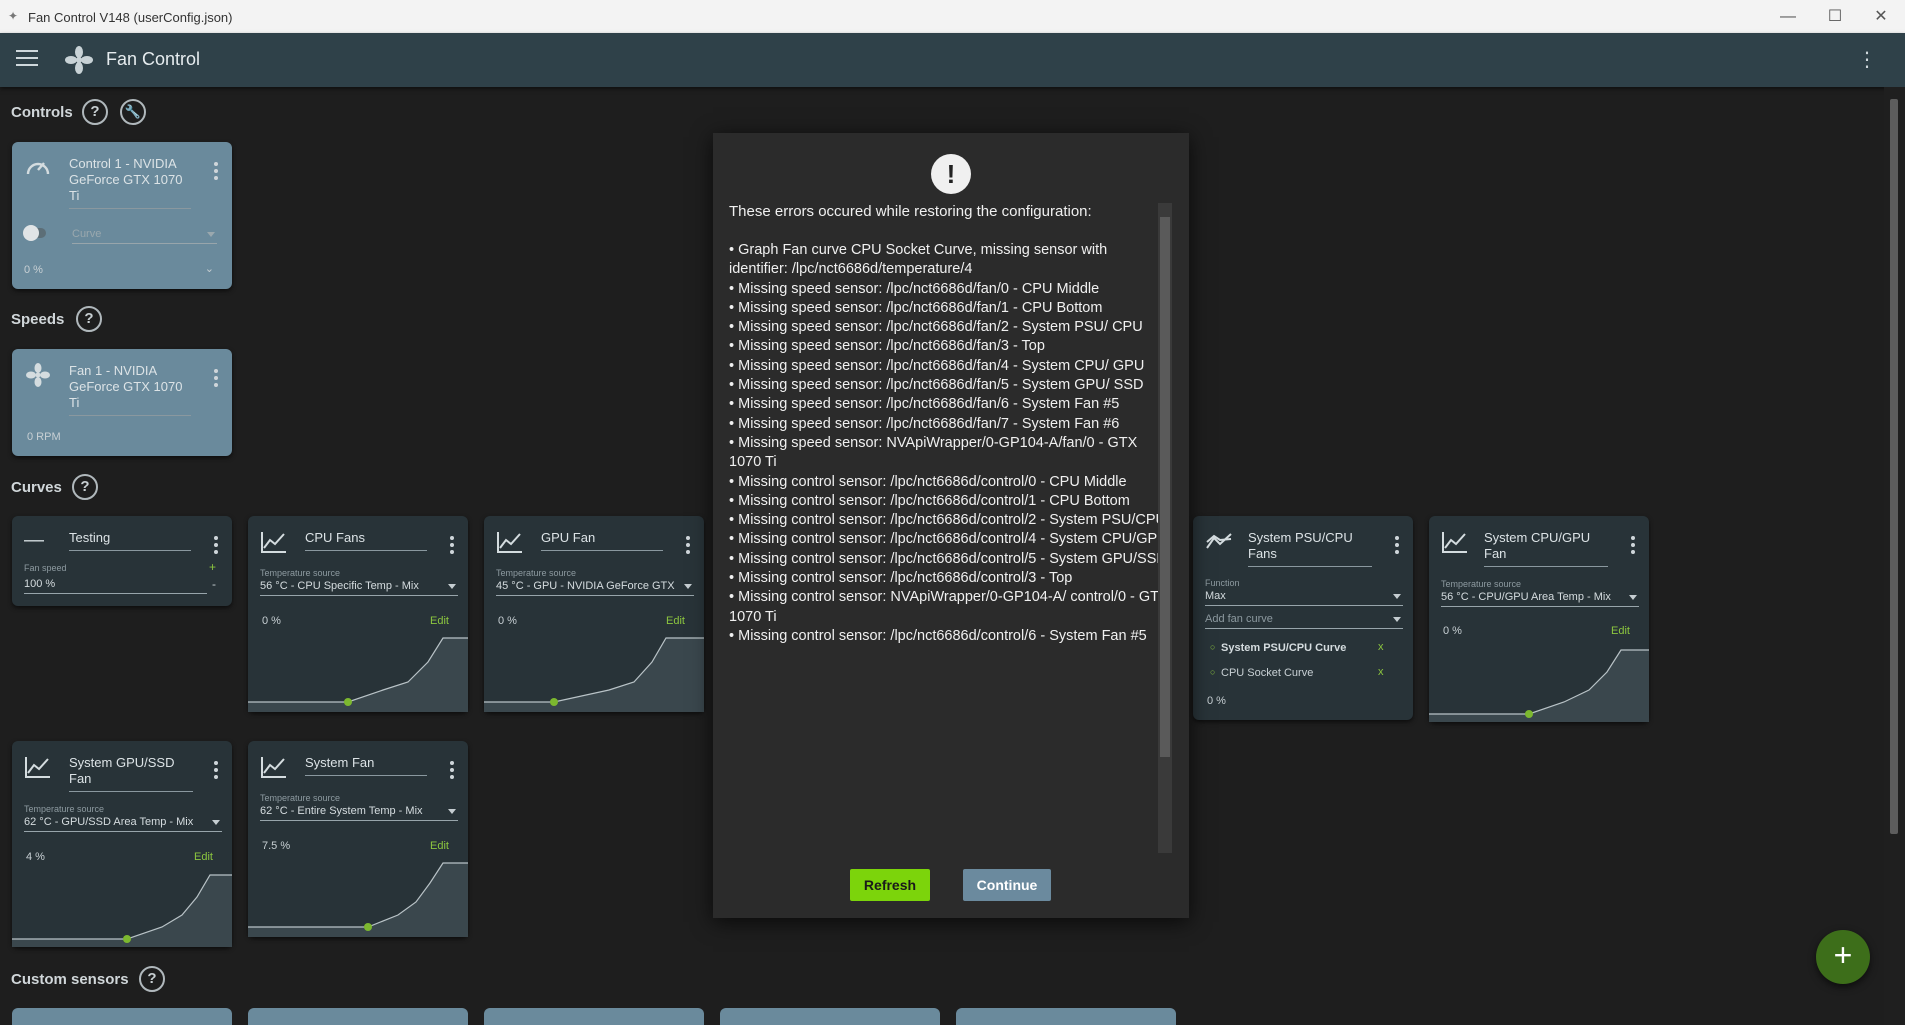  I want to click on control-mode-select: Curve, so click(144, 235).